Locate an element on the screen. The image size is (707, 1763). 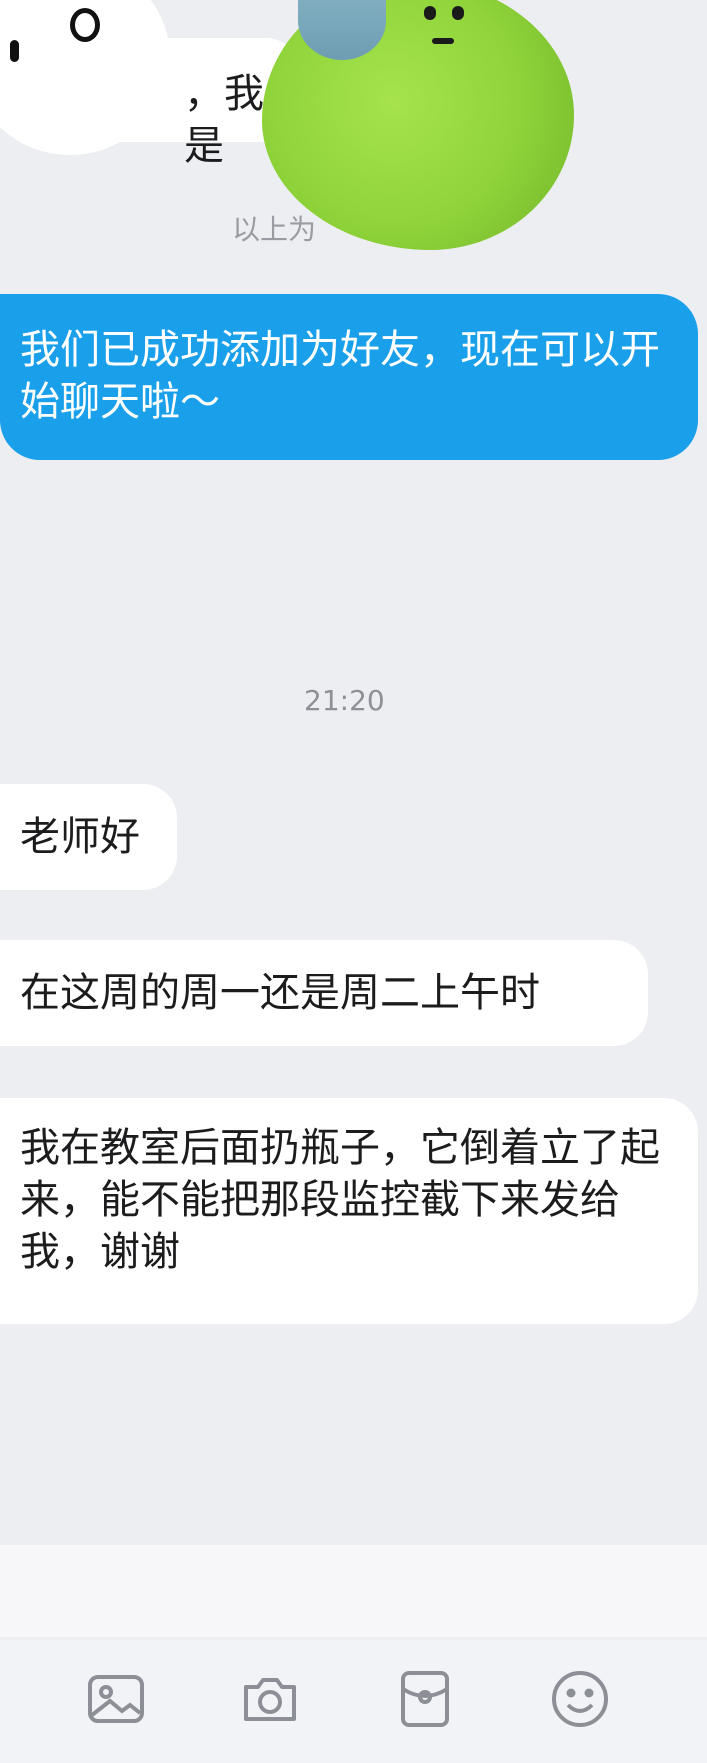
message-timestamp: 21:20 is located at coordinates (344, 700).